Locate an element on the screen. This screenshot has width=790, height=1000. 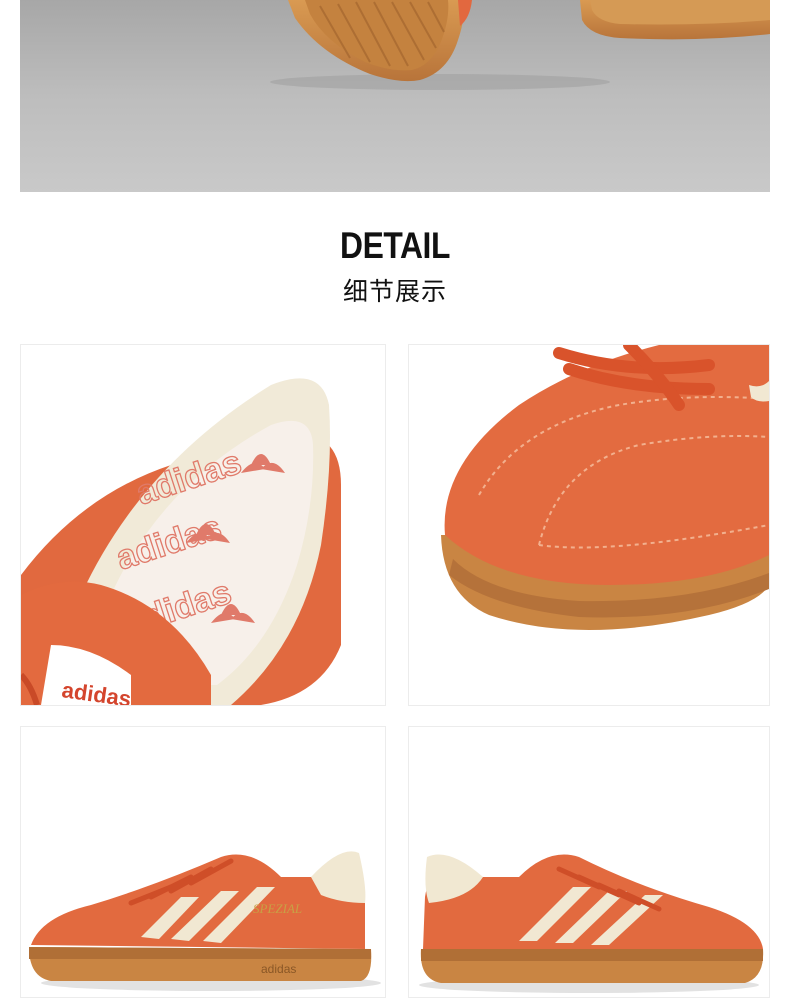
detail-photo-side-left: adidas SPEZIAL is located at coordinates (203, 862).